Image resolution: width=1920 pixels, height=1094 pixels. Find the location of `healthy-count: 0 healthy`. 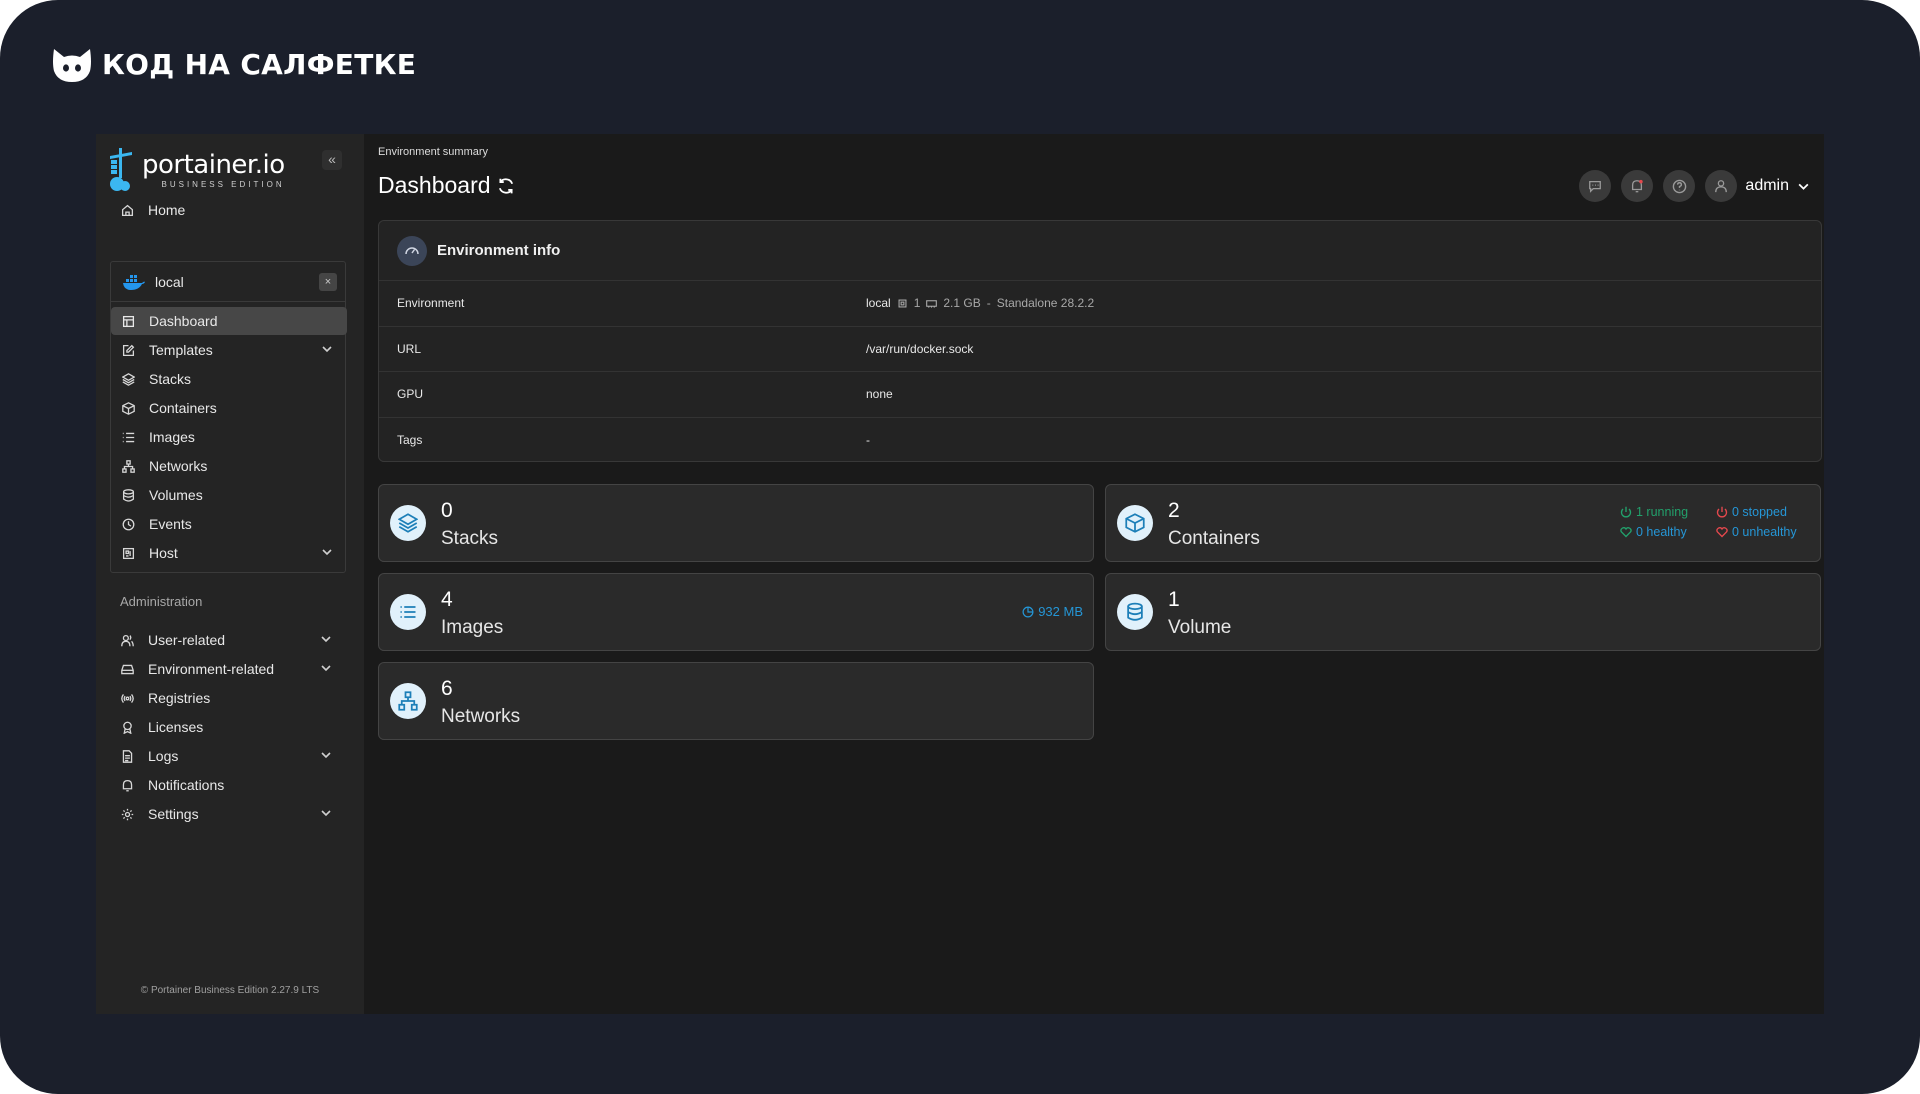

healthy-count: 0 healthy is located at coordinates (1661, 532).